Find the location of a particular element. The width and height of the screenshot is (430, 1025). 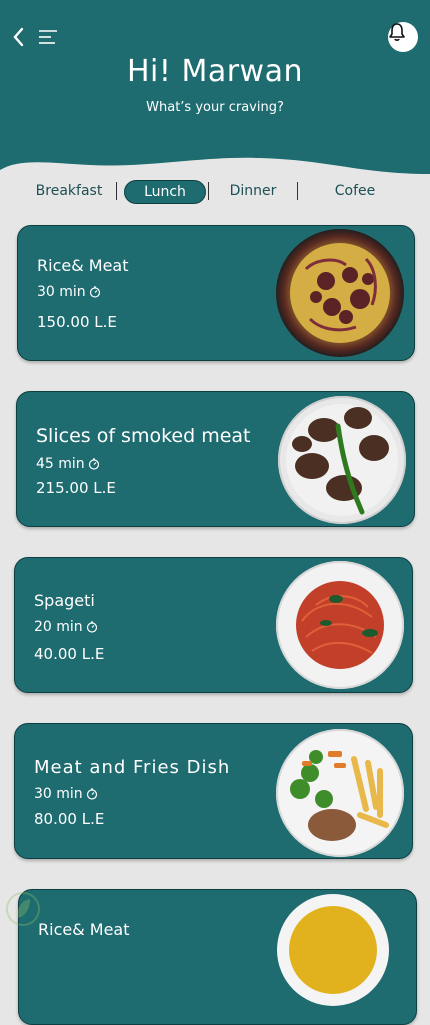

spaghetti-image is located at coordinates (340, 625).